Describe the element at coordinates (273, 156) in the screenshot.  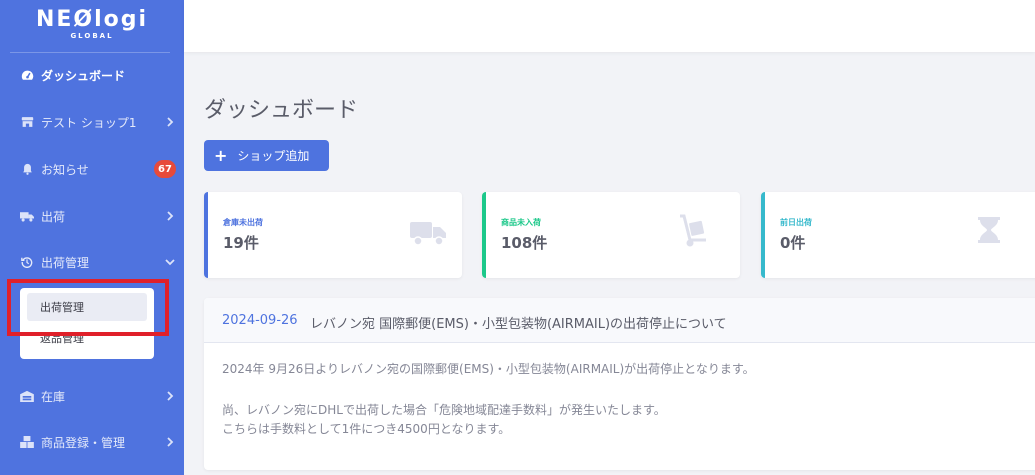
I see `add-shop-button-label: ショップ追加` at that location.